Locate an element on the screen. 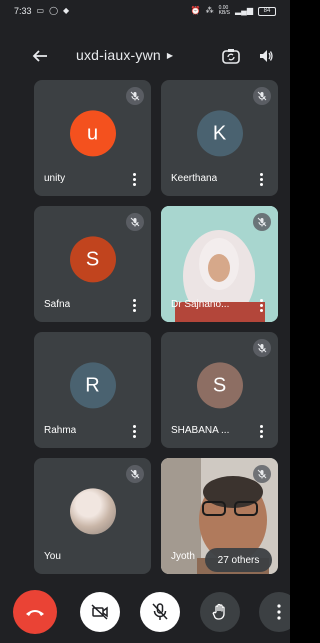 The height and width of the screenshot is (643, 320). battery-icon: 84 is located at coordinates (267, 11).